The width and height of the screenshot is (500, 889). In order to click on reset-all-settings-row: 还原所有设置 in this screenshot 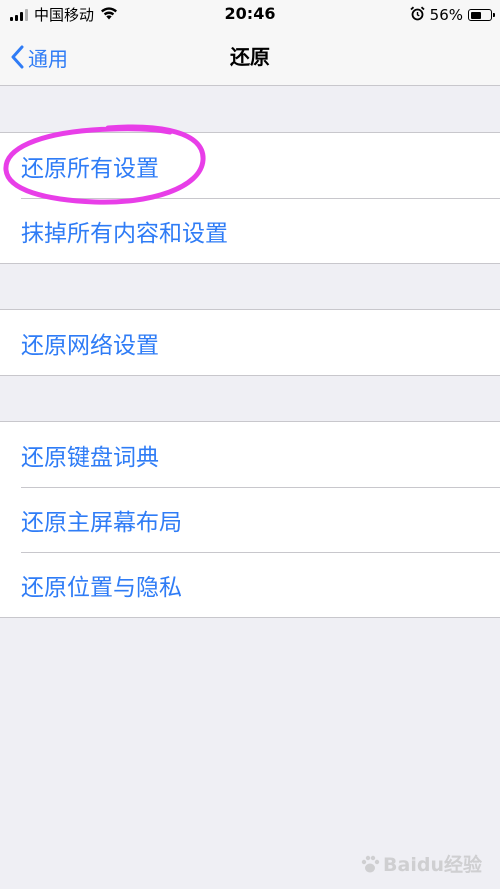, I will do `click(250, 165)`.